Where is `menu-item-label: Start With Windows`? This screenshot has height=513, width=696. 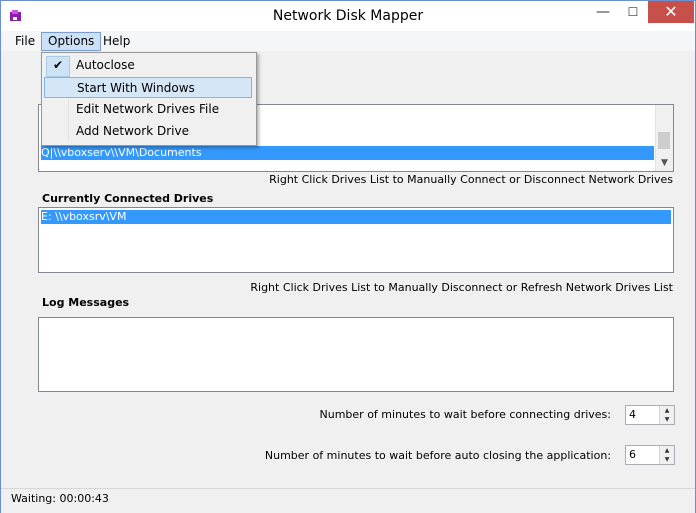
menu-item-label: Start With Windows is located at coordinates (136, 88).